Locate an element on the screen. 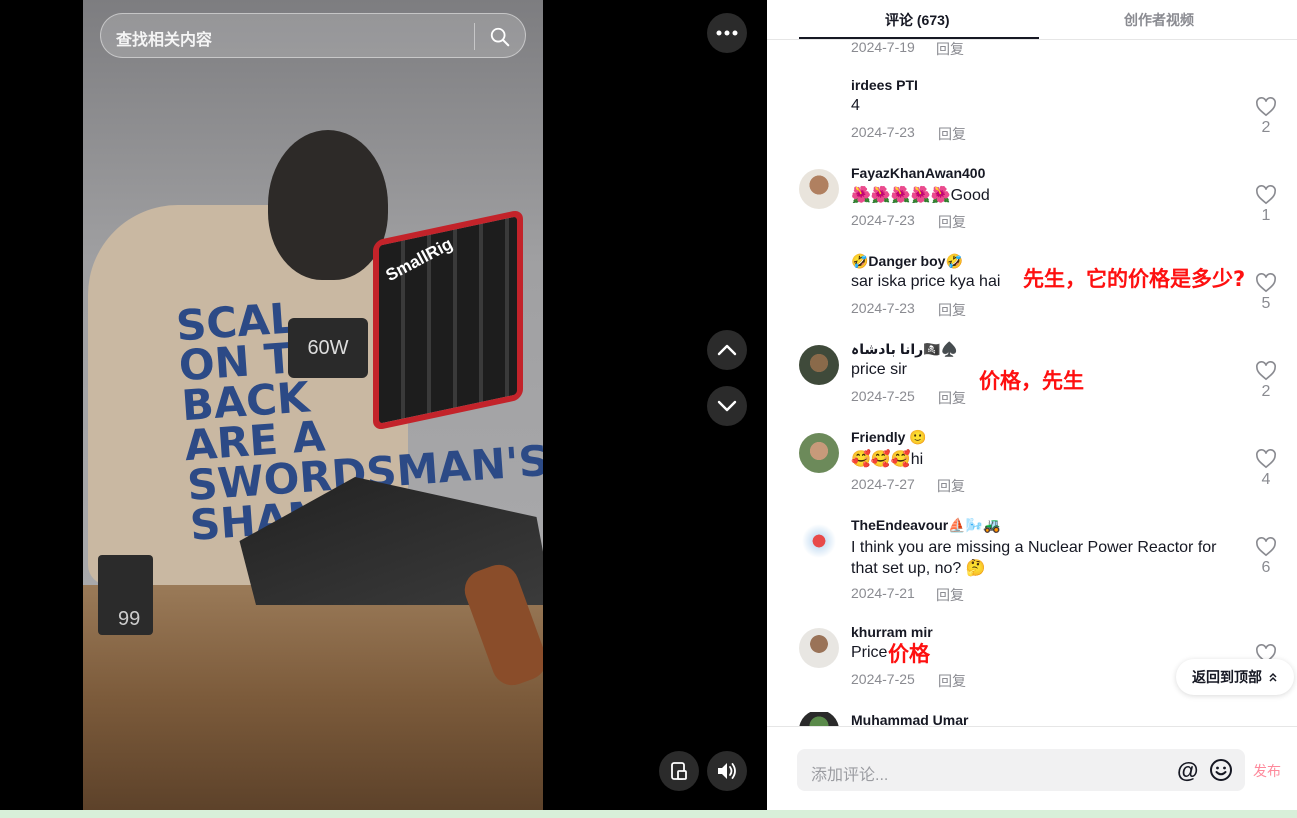 This screenshot has width=1297, height=818. comment-text: price sir is located at coordinates (879, 369).